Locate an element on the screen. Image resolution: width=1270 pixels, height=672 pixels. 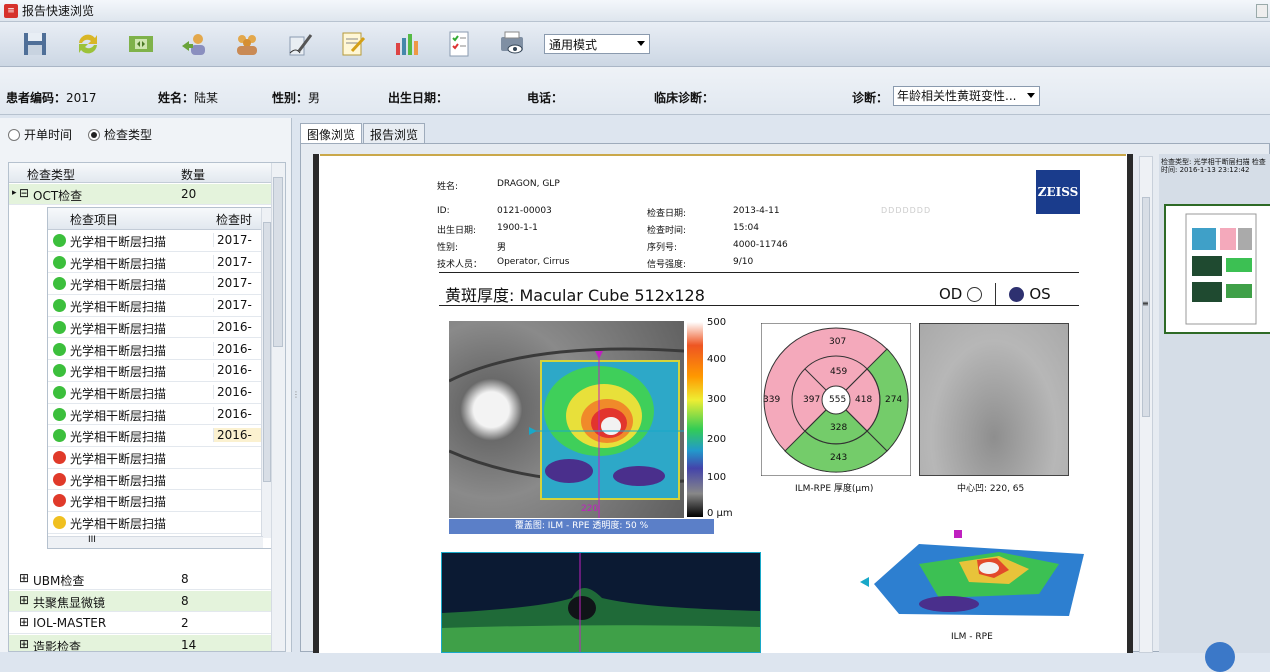
radio-order-time-label: 开单时间 is located at coordinates (48, 135).